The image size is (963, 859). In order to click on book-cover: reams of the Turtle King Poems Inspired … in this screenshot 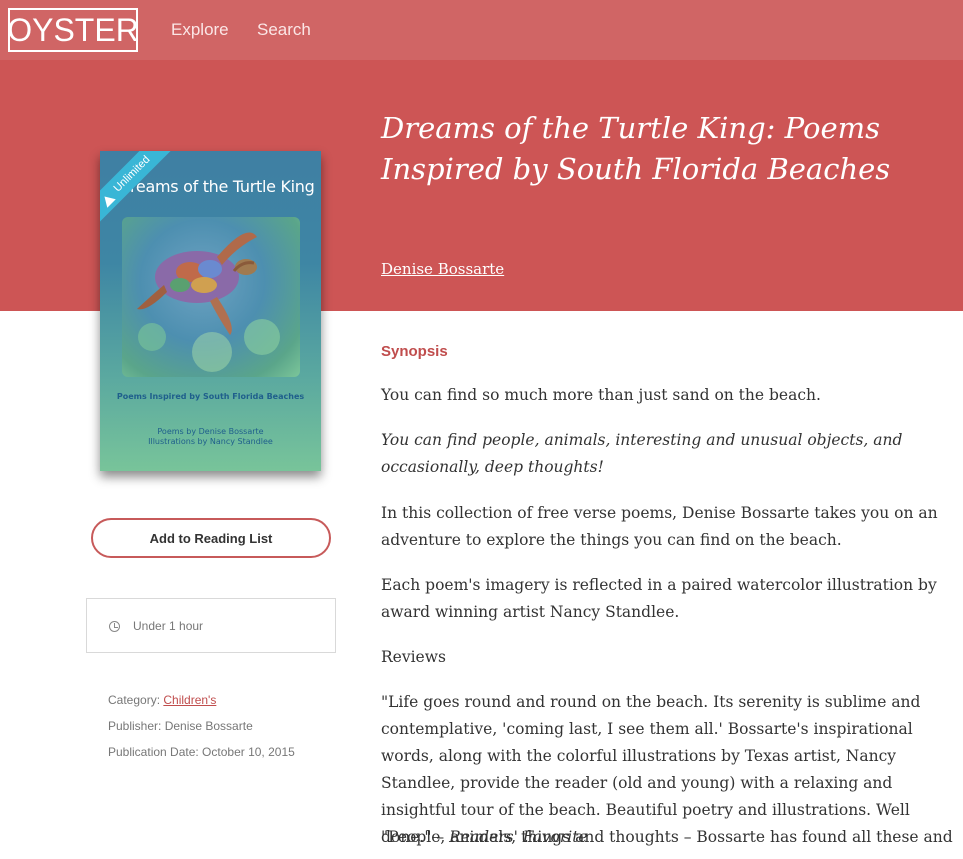, I will do `click(210, 311)`.